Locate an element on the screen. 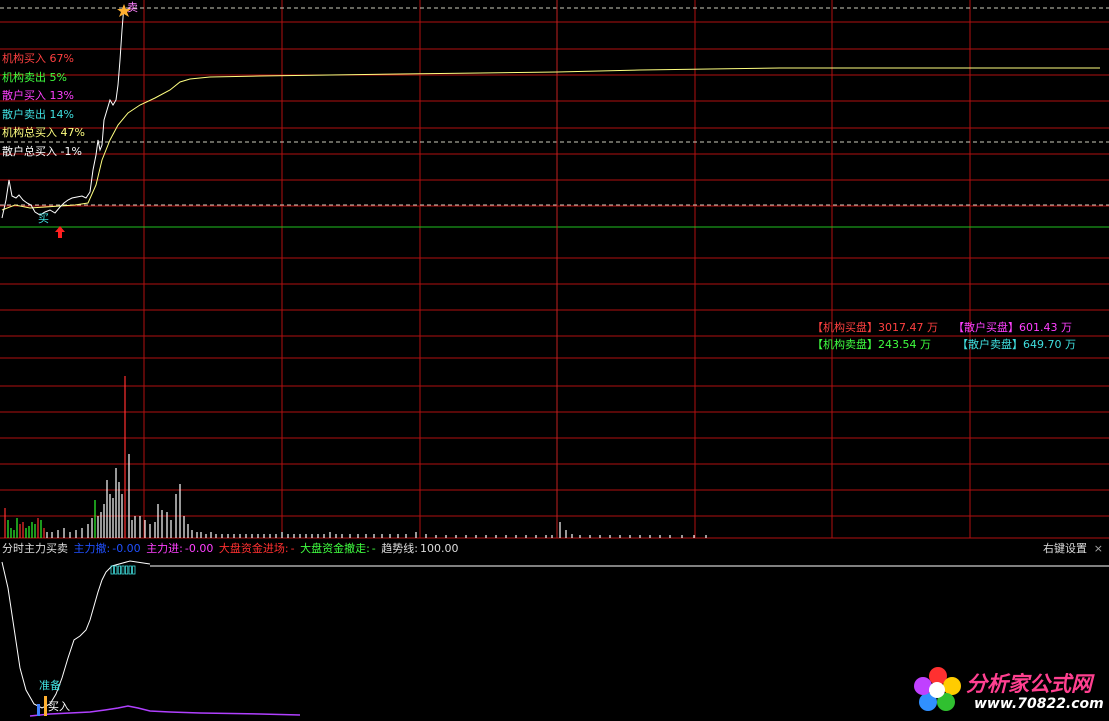  buy-arrow-icon is located at coordinates (60, 232).